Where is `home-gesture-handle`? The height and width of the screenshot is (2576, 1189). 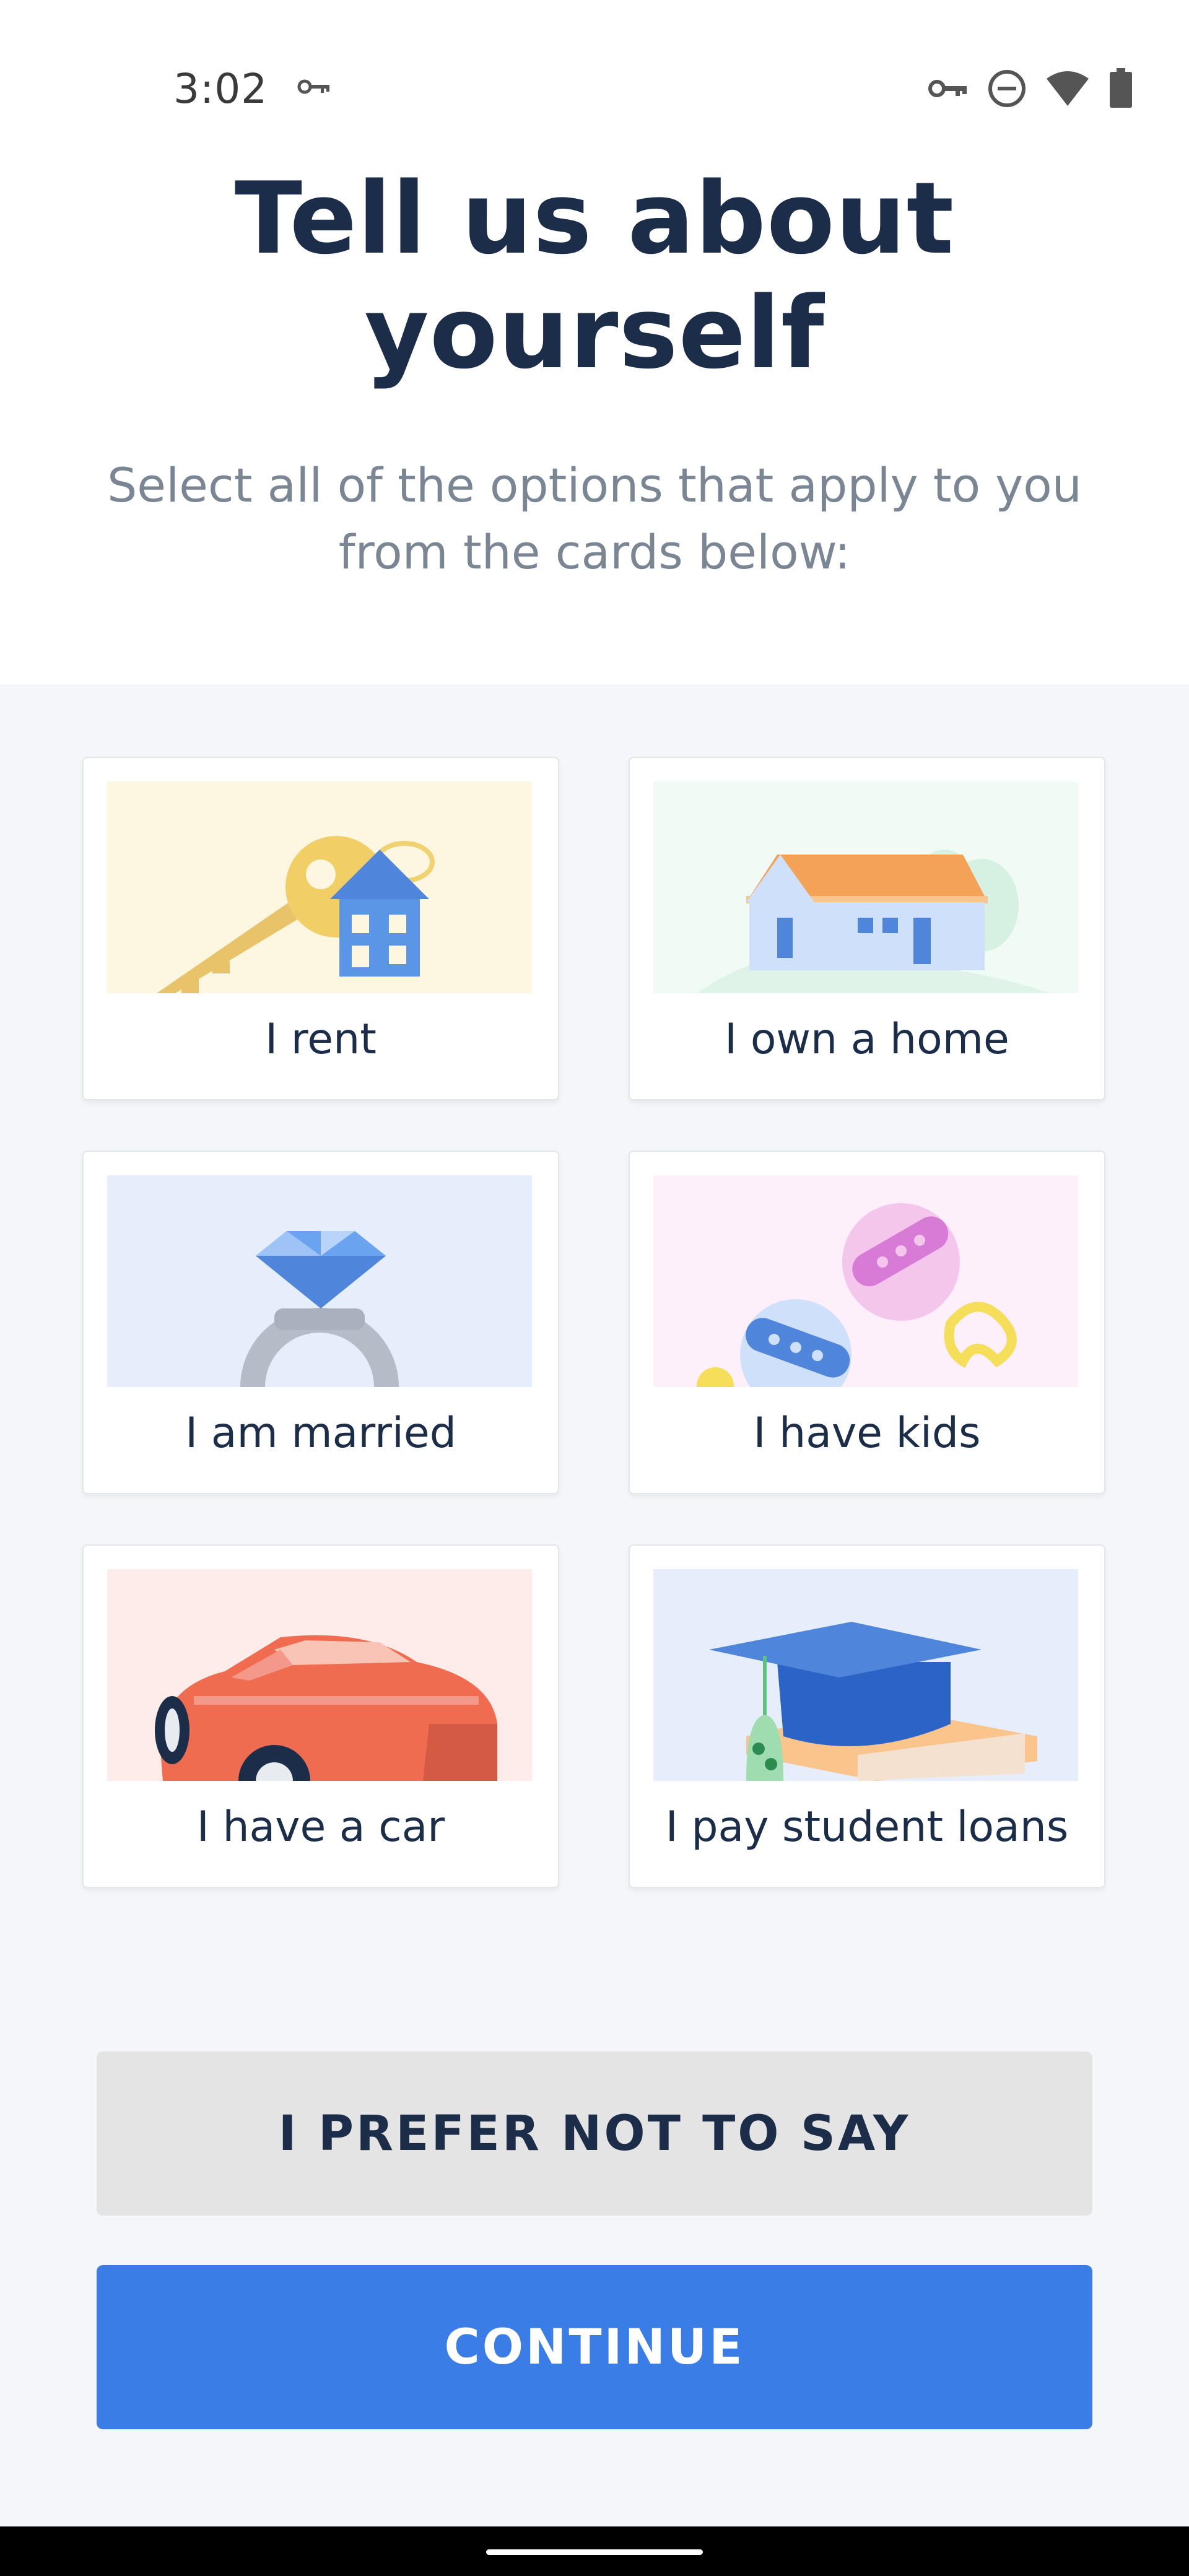 home-gesture-handle is located at coordinates (594, 2552).